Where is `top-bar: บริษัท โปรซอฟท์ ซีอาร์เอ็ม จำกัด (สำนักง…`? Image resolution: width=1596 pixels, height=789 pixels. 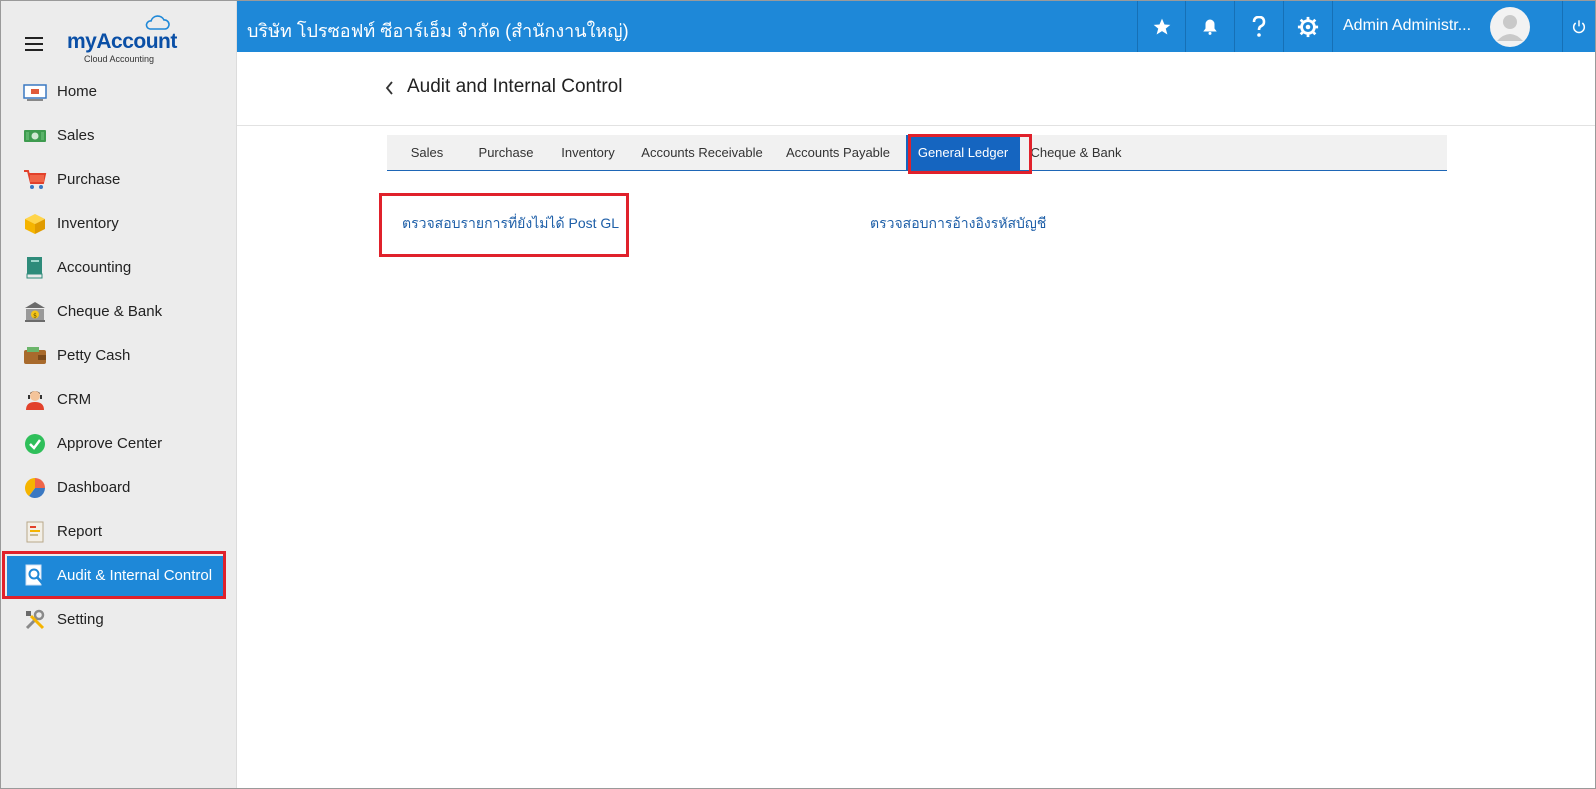
top-bar: บริษัท โปรซอฟท์ ซีอาร์เอ็ม จำกัด (สำนักง… is located at coordinates (916, 26).